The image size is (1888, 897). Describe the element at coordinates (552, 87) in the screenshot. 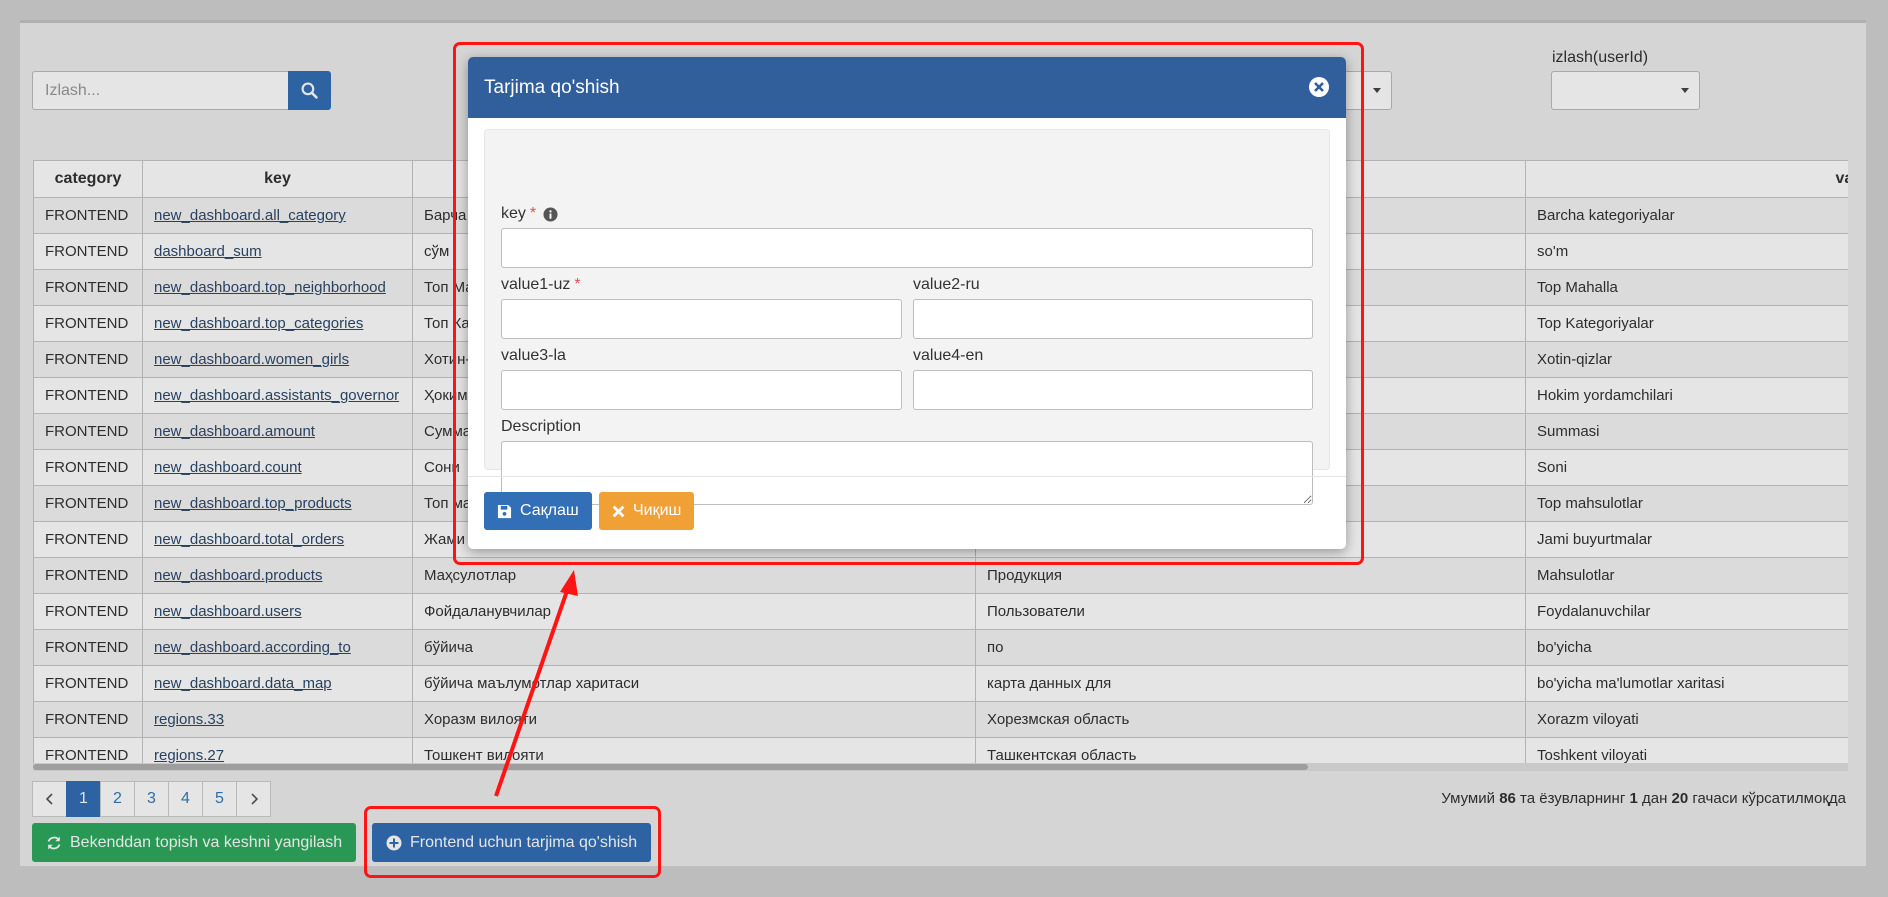

I see `modal-title: Tarjima qo'shish` at that location.